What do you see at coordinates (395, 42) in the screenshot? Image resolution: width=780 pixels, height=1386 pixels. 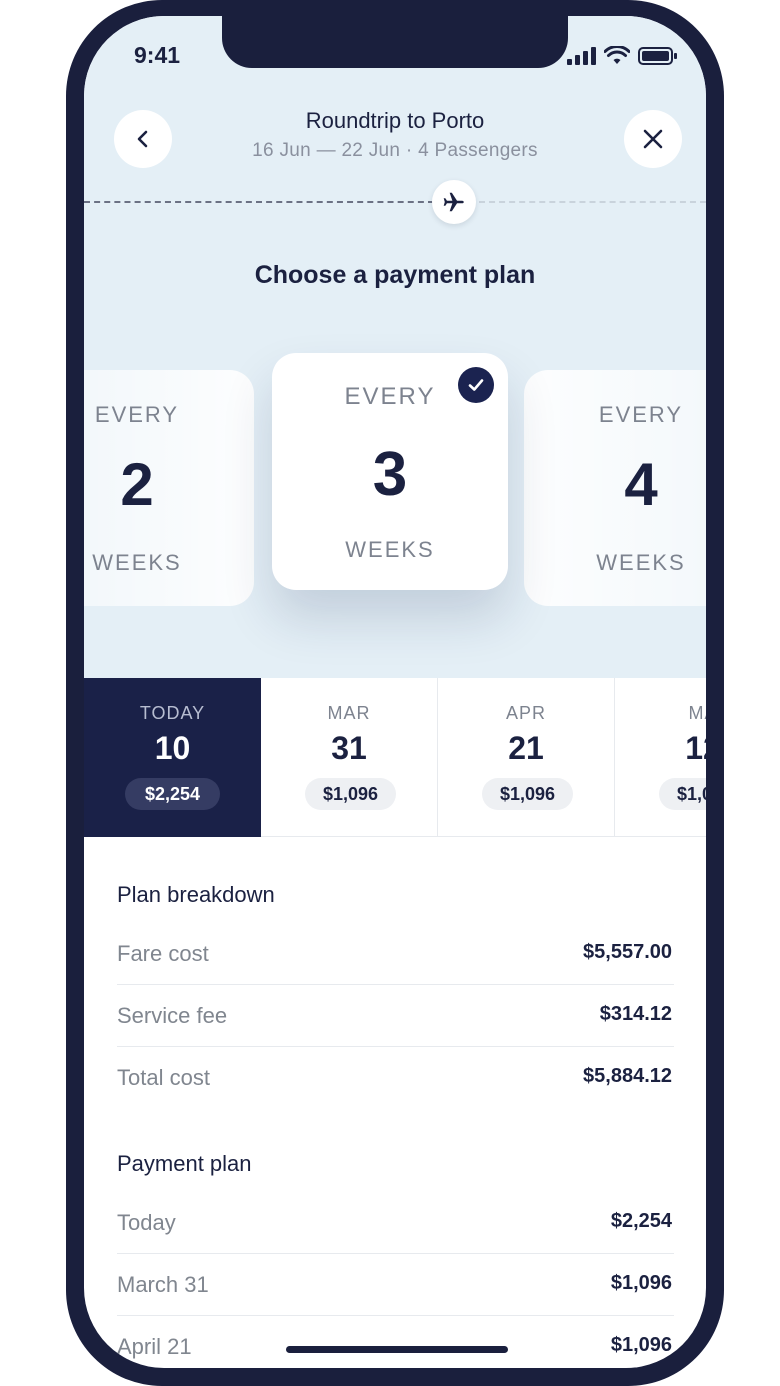 I see `device-notch` at bounding box center [395, 42].